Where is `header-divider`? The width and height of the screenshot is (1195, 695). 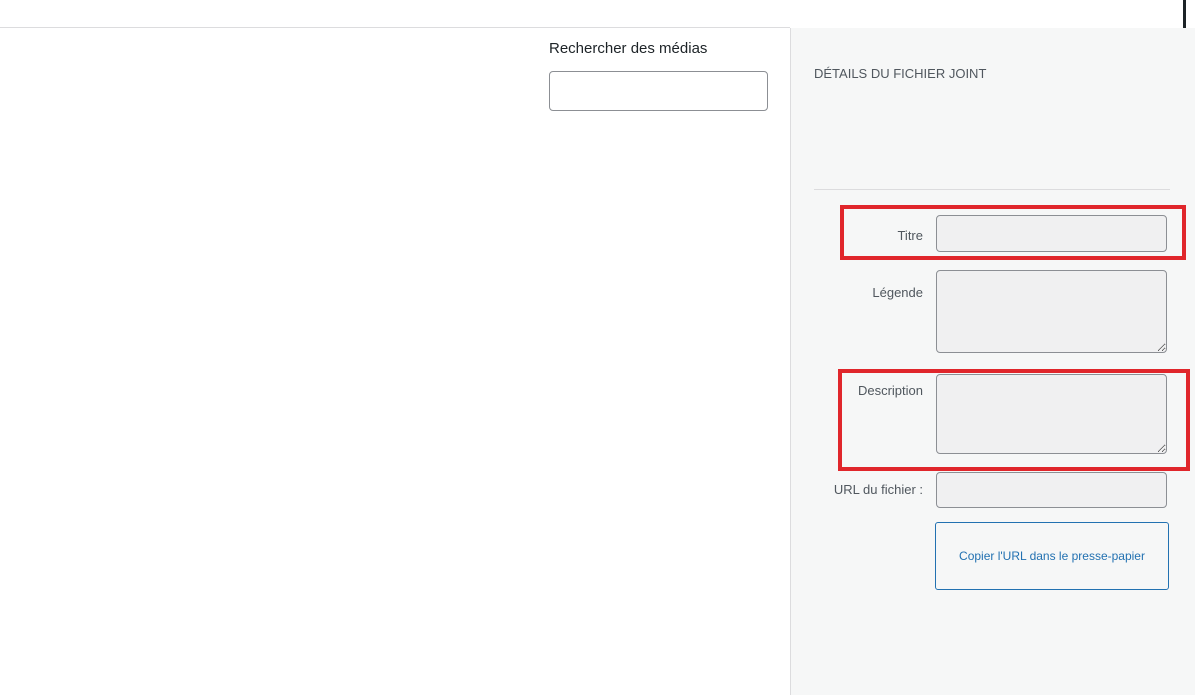 header-divider is located at coordinates (395, 27).